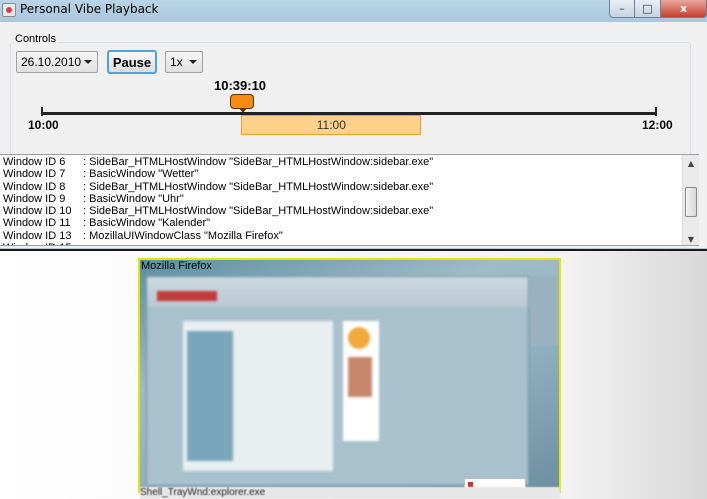 This screenshot has height=499, width=707. I want to click on snapshot-orb, so click(359, 338).